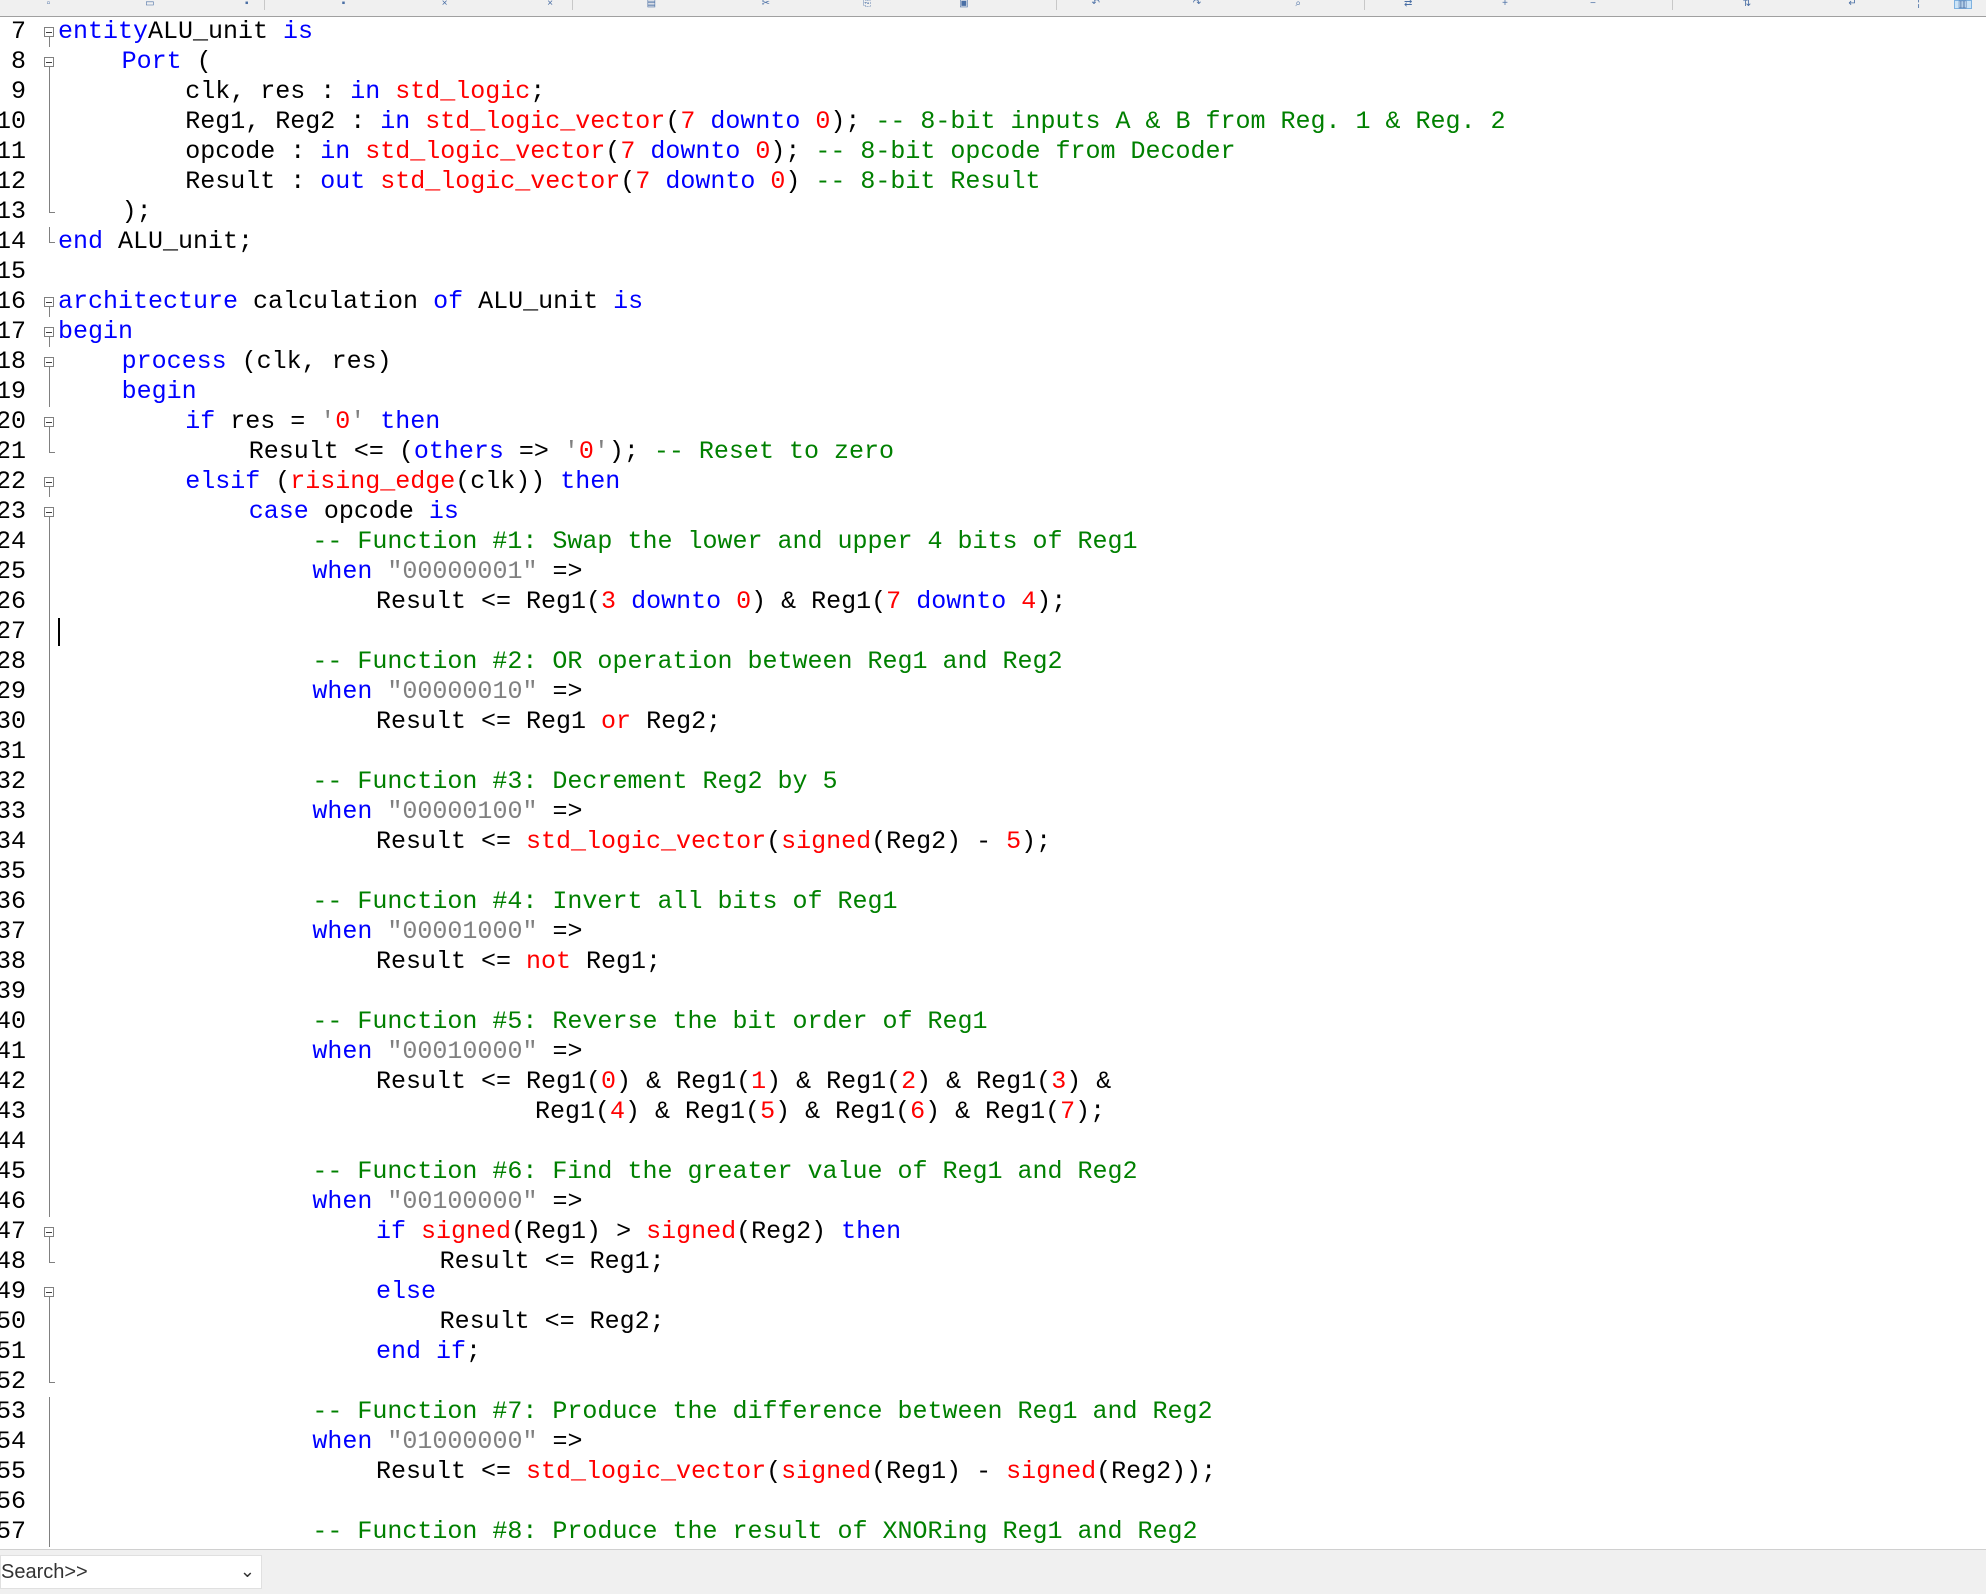 The image size is (1986, 1594). What do you see at coordinates (1408, 5) in the screenshot?
I see `replace-icon: ⇄` at bounding box center [1408, 5].